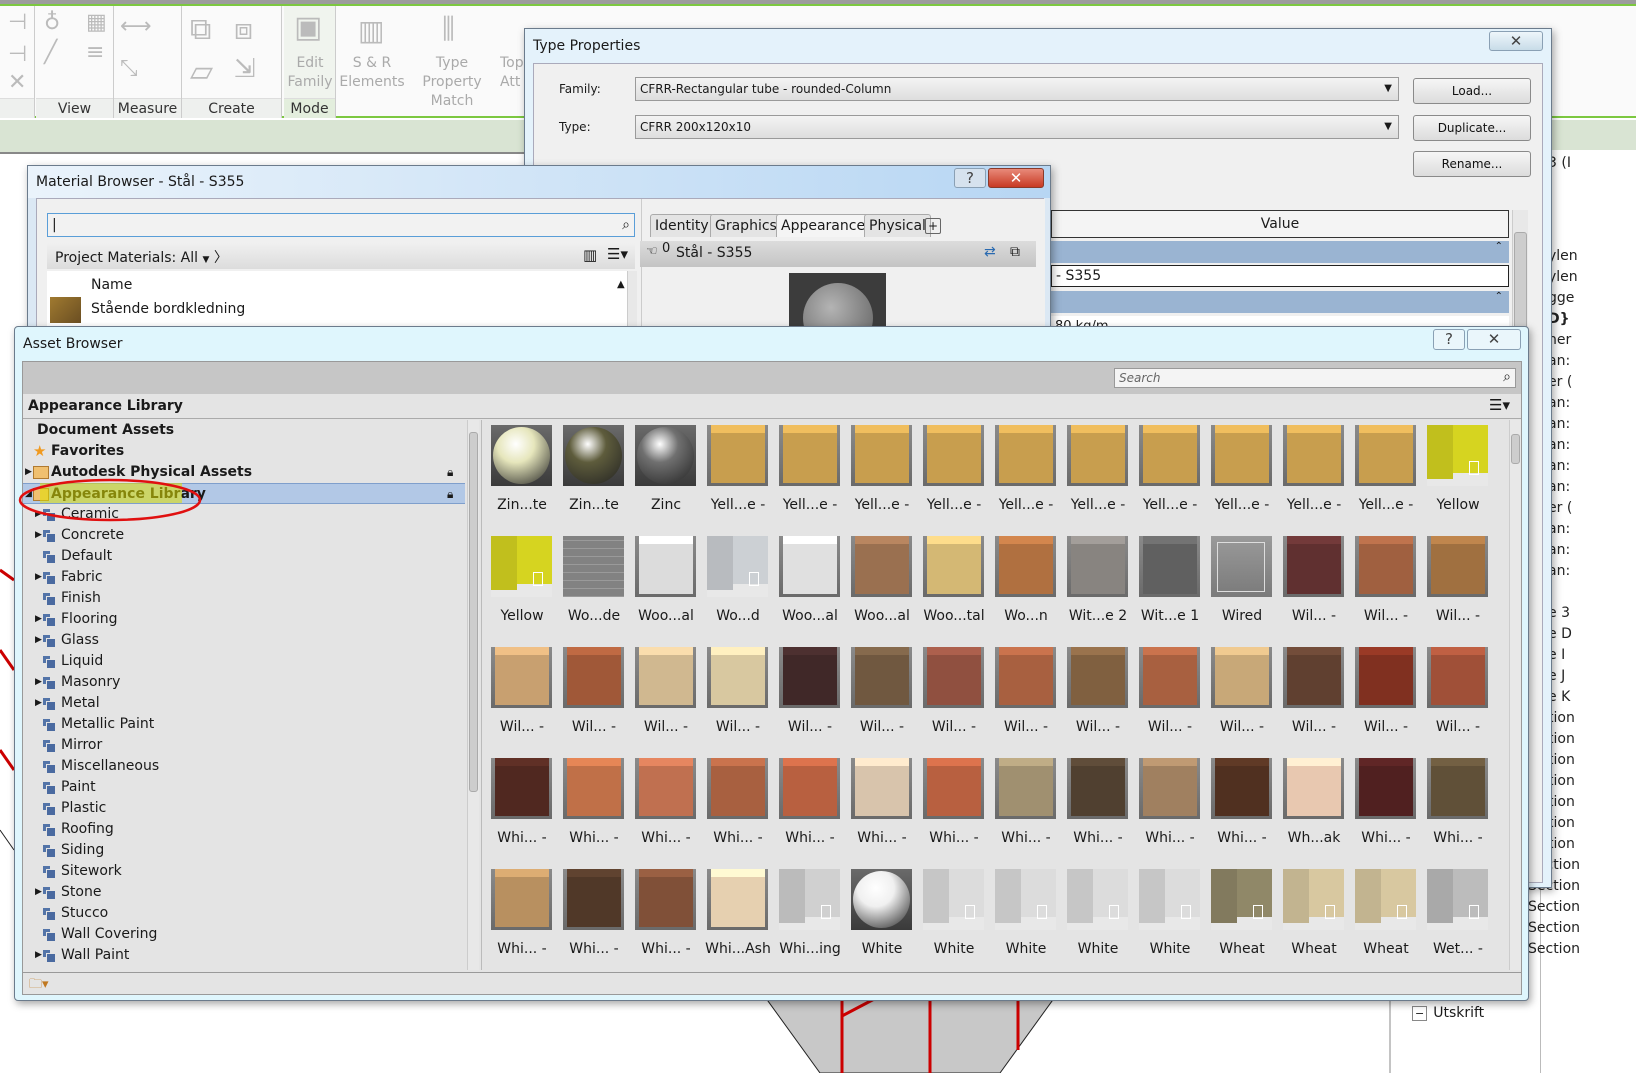  What do you see at coordinates (244, 934) in the screenshot?
I see `tree-item-wall-covering: Wall Covering` at bounding box center [244, 934].